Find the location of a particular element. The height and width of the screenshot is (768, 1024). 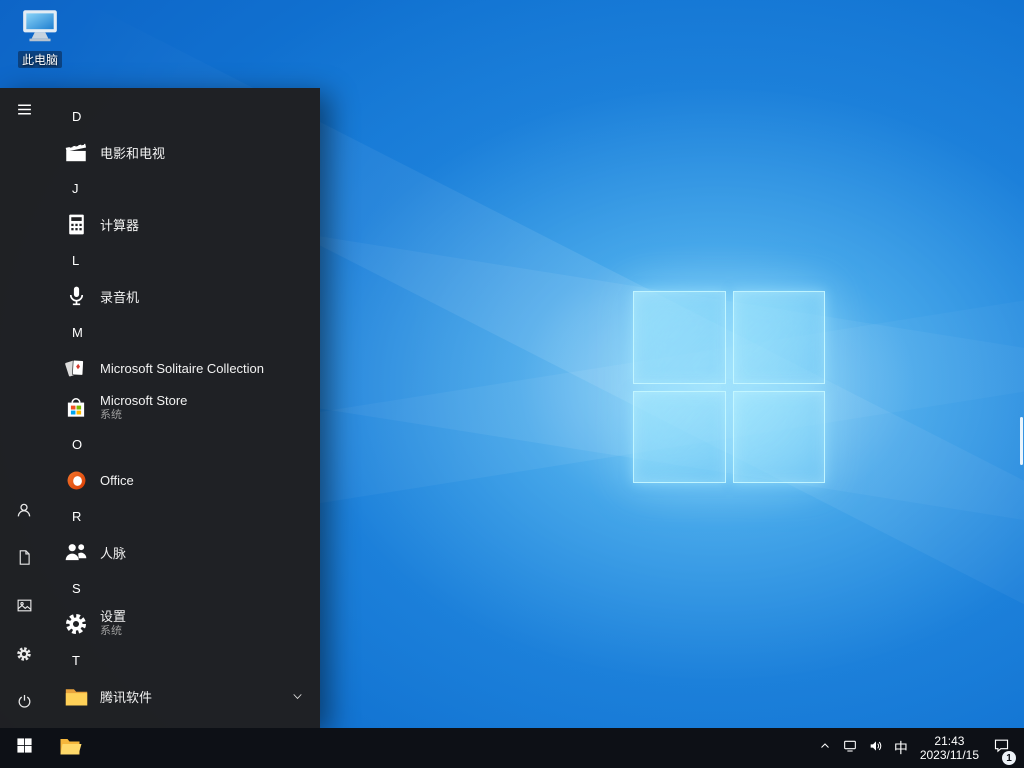

taskbar: 中 21:43 2023/11/15 1 is located at coordinates (512, 748).